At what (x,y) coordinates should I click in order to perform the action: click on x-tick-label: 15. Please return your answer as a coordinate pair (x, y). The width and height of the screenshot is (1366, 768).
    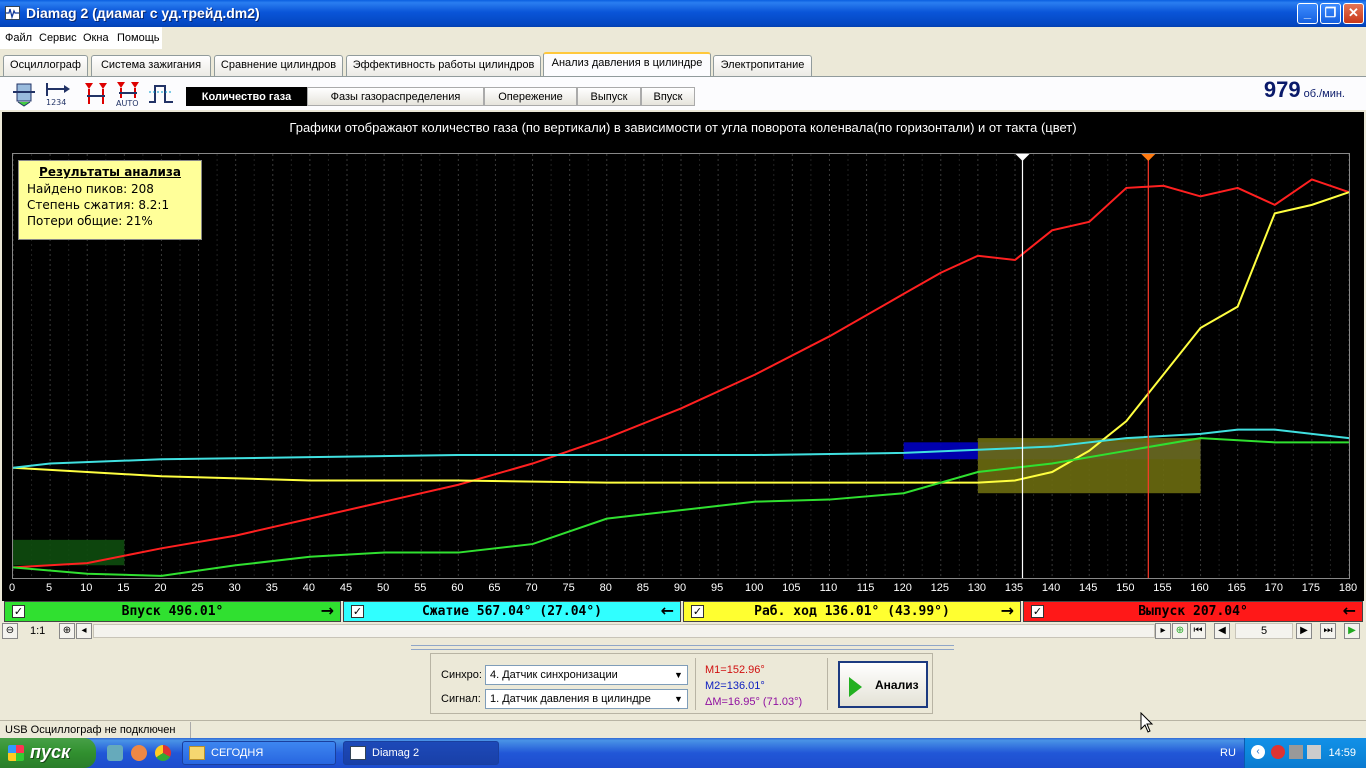
    Looking at the image, I should click on (123, 588).